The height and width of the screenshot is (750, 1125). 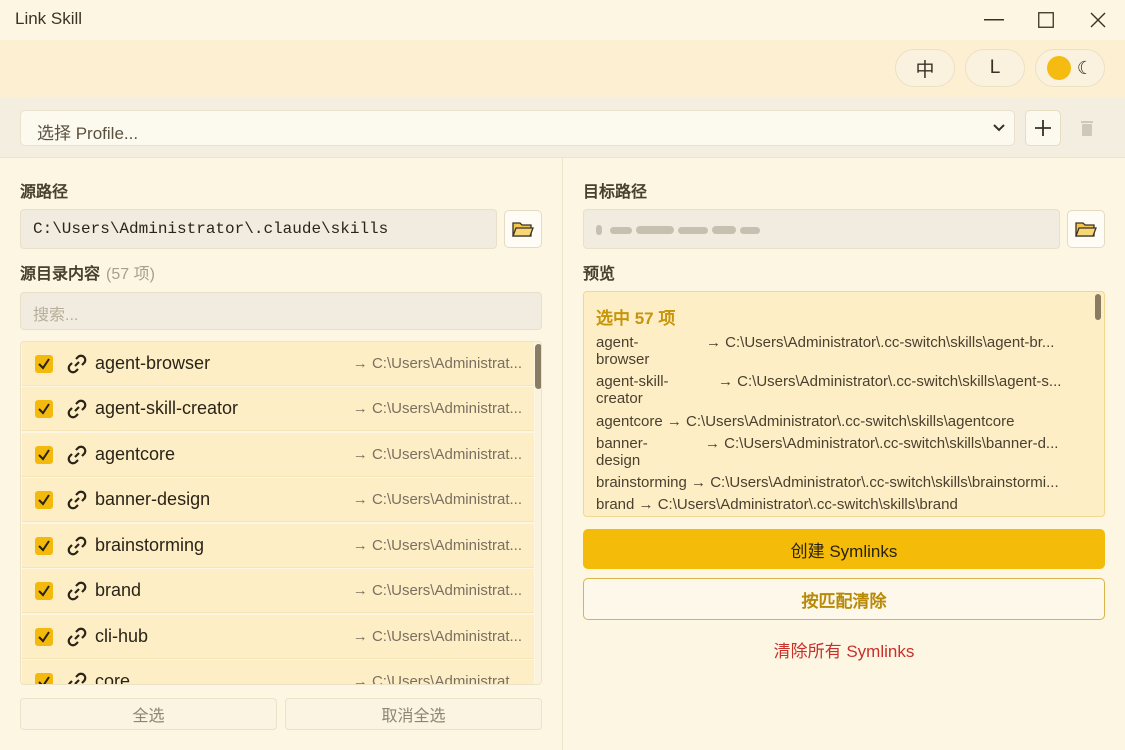 I want to click on theme-toggle-button: ☾, so click(x=1070, y=68).